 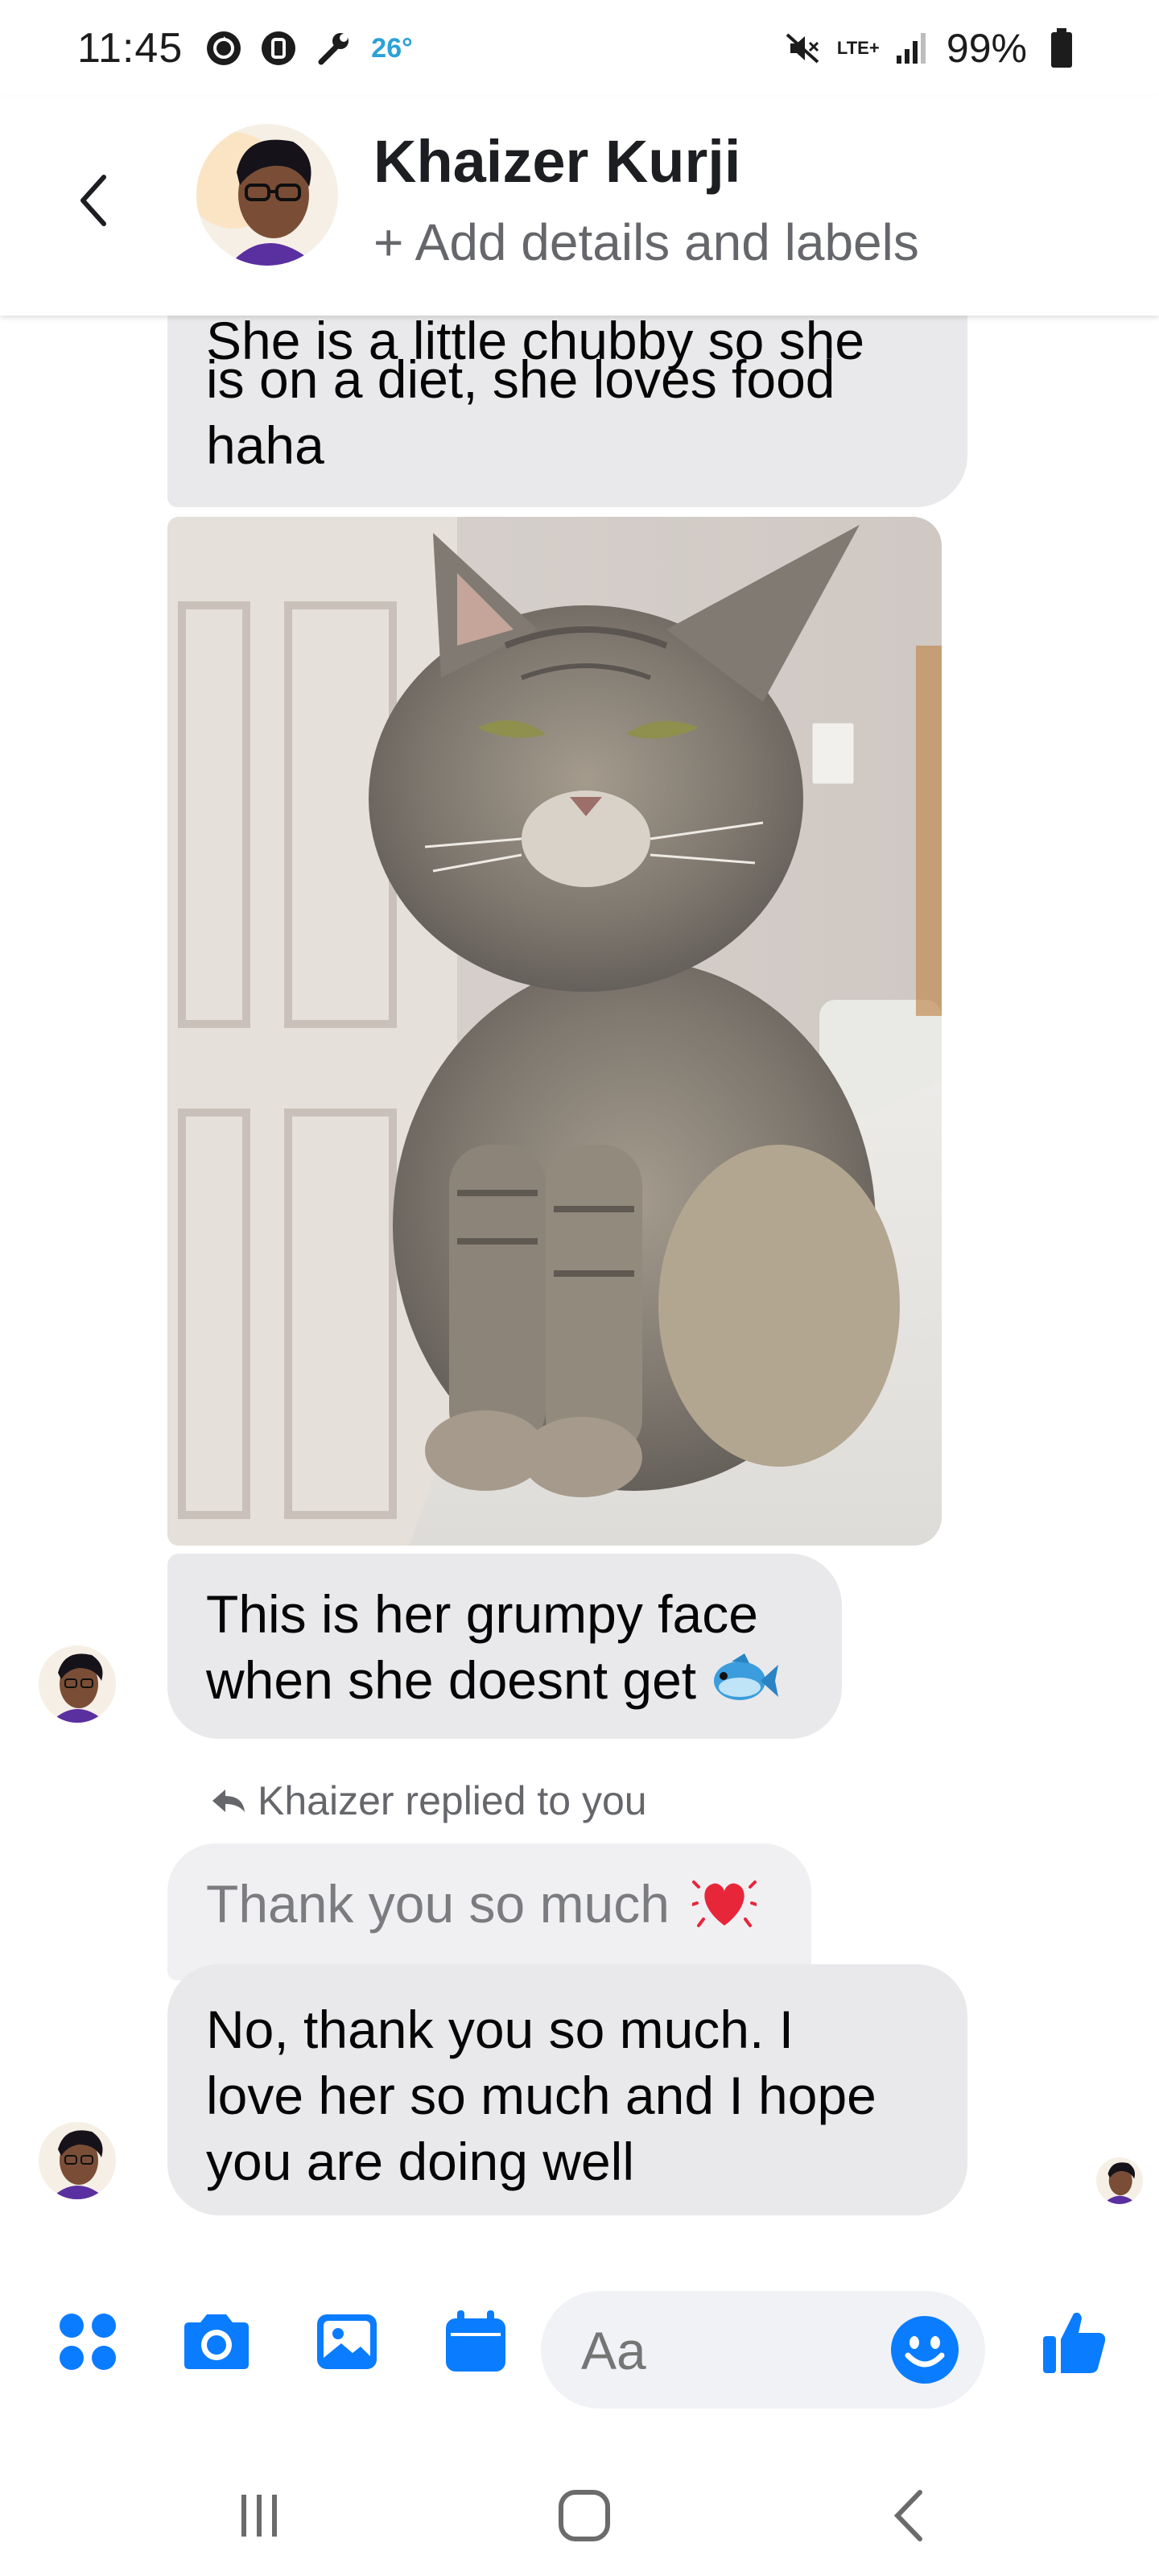 What do you see at coordinates (228, 1801) in the screenshot?
I see `reply-arrow-icon` at bounding box center [228, 1801].